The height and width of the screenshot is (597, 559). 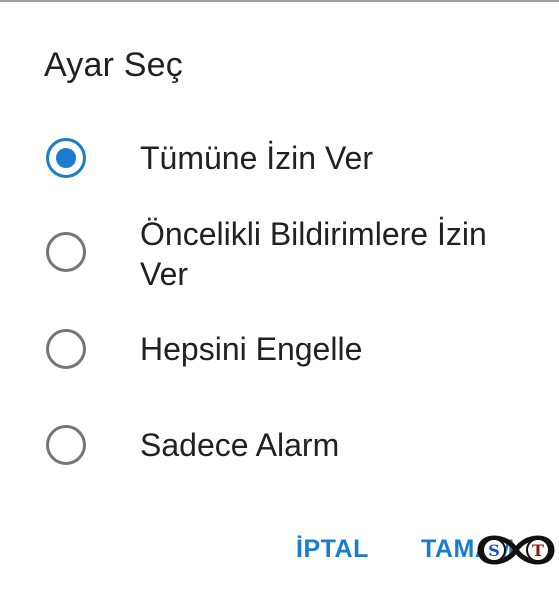 What do you see at coordinates (332, 549) in the screenshot?
I see `cancel-button: İPTAL` at bounding box center [332, 549].